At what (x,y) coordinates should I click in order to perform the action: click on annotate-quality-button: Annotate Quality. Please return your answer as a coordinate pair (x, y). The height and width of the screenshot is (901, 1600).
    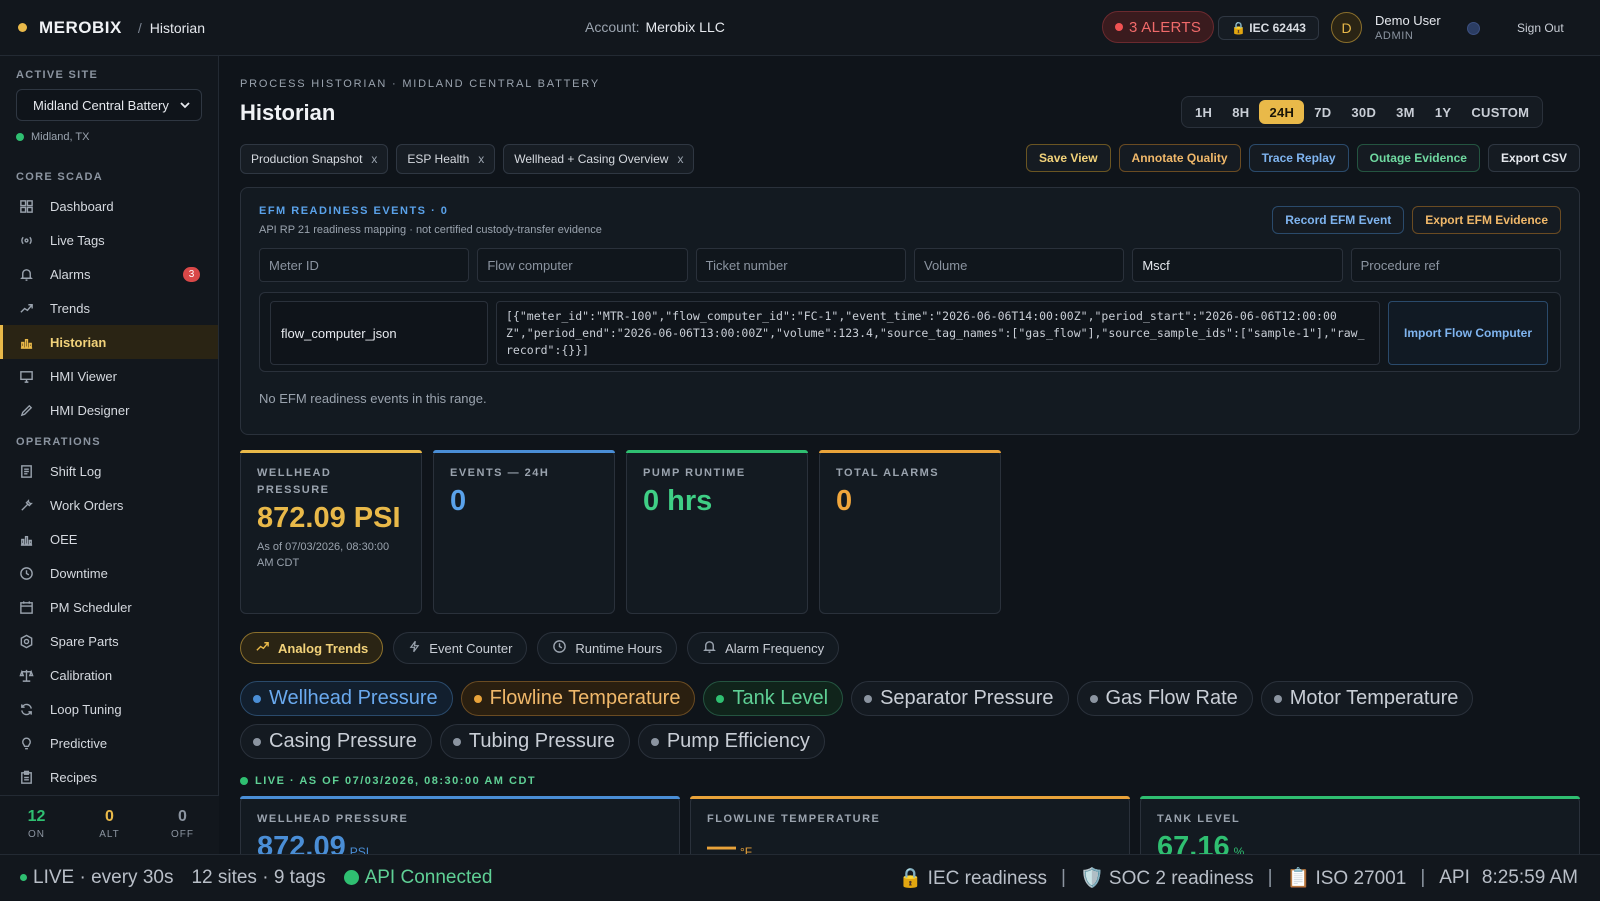
    Looking at the image, I should click on (1179, 158).